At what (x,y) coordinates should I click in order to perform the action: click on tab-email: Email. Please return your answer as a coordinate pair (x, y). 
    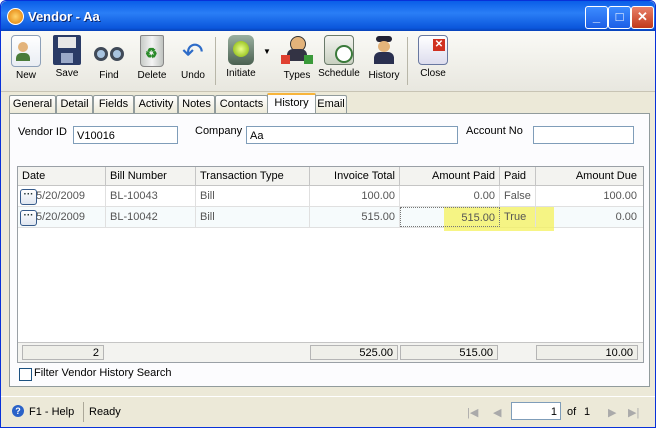
    Looking at the image, I should click on (331, 104).